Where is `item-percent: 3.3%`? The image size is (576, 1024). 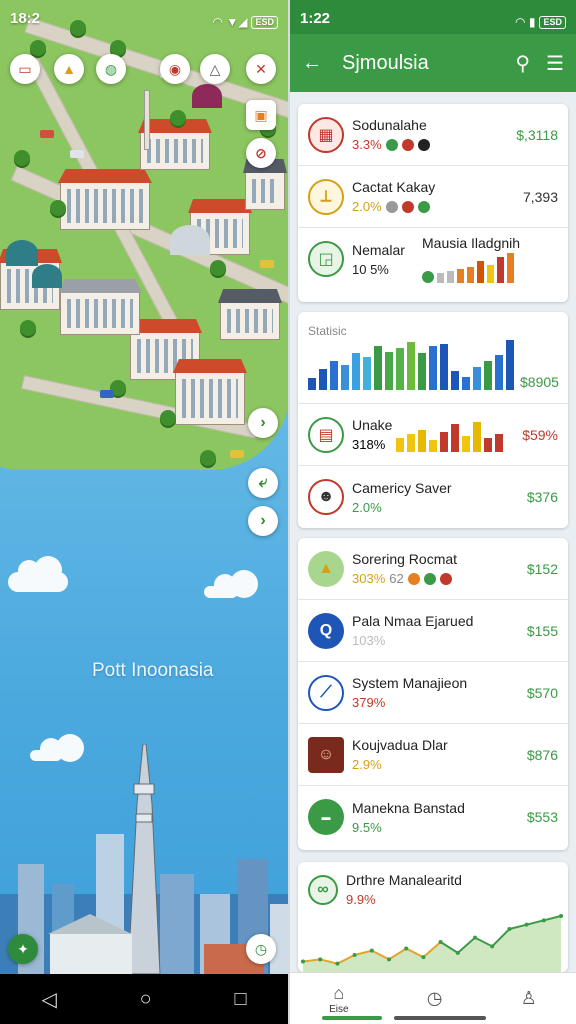
item-percent: 3.3% is located at coordinates (367, 144).